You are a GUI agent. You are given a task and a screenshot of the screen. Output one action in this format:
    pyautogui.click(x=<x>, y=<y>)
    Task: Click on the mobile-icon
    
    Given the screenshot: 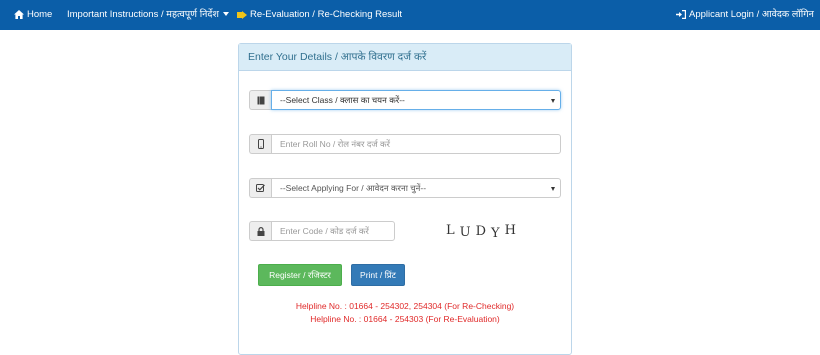 What is the action you would take?
    pyautogui.click(x=260, y=144)
    